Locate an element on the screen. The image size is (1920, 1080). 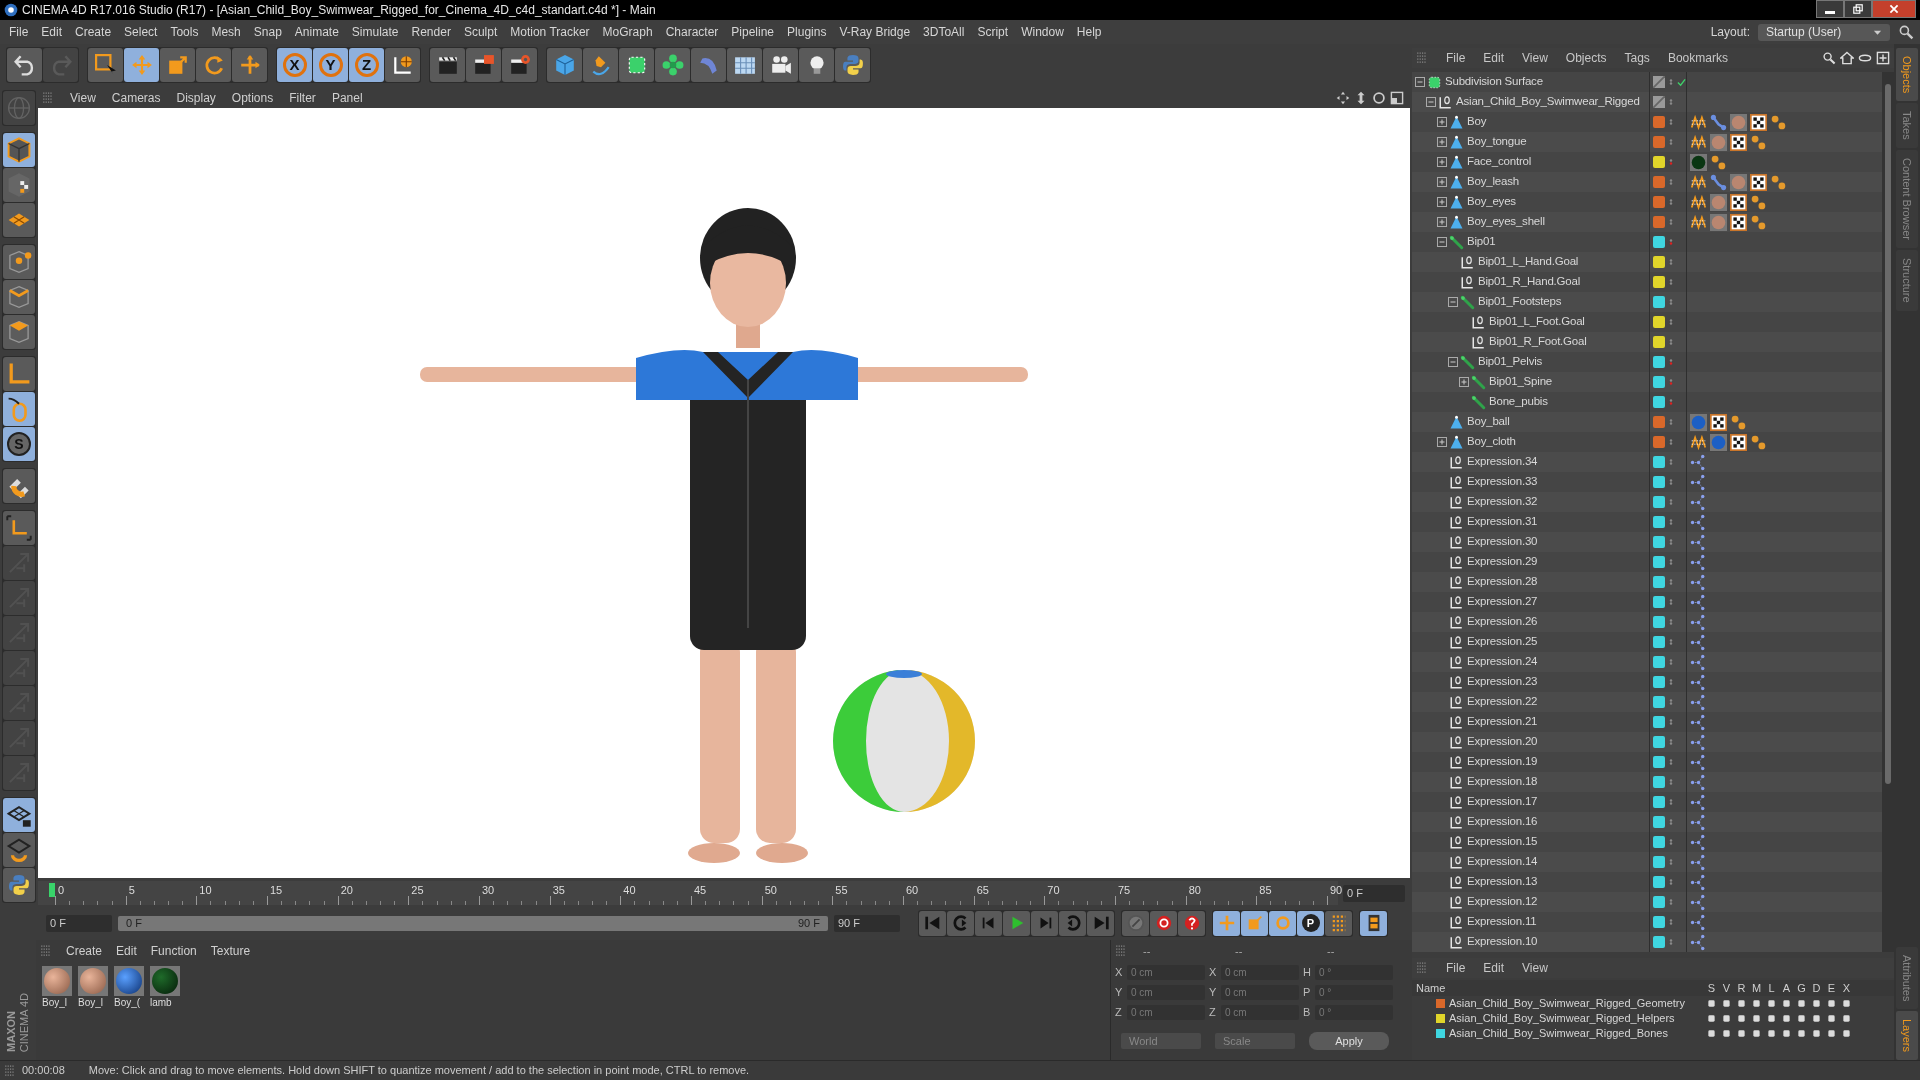
object-row: Expression.16 is located at coordinates (1647, 822).